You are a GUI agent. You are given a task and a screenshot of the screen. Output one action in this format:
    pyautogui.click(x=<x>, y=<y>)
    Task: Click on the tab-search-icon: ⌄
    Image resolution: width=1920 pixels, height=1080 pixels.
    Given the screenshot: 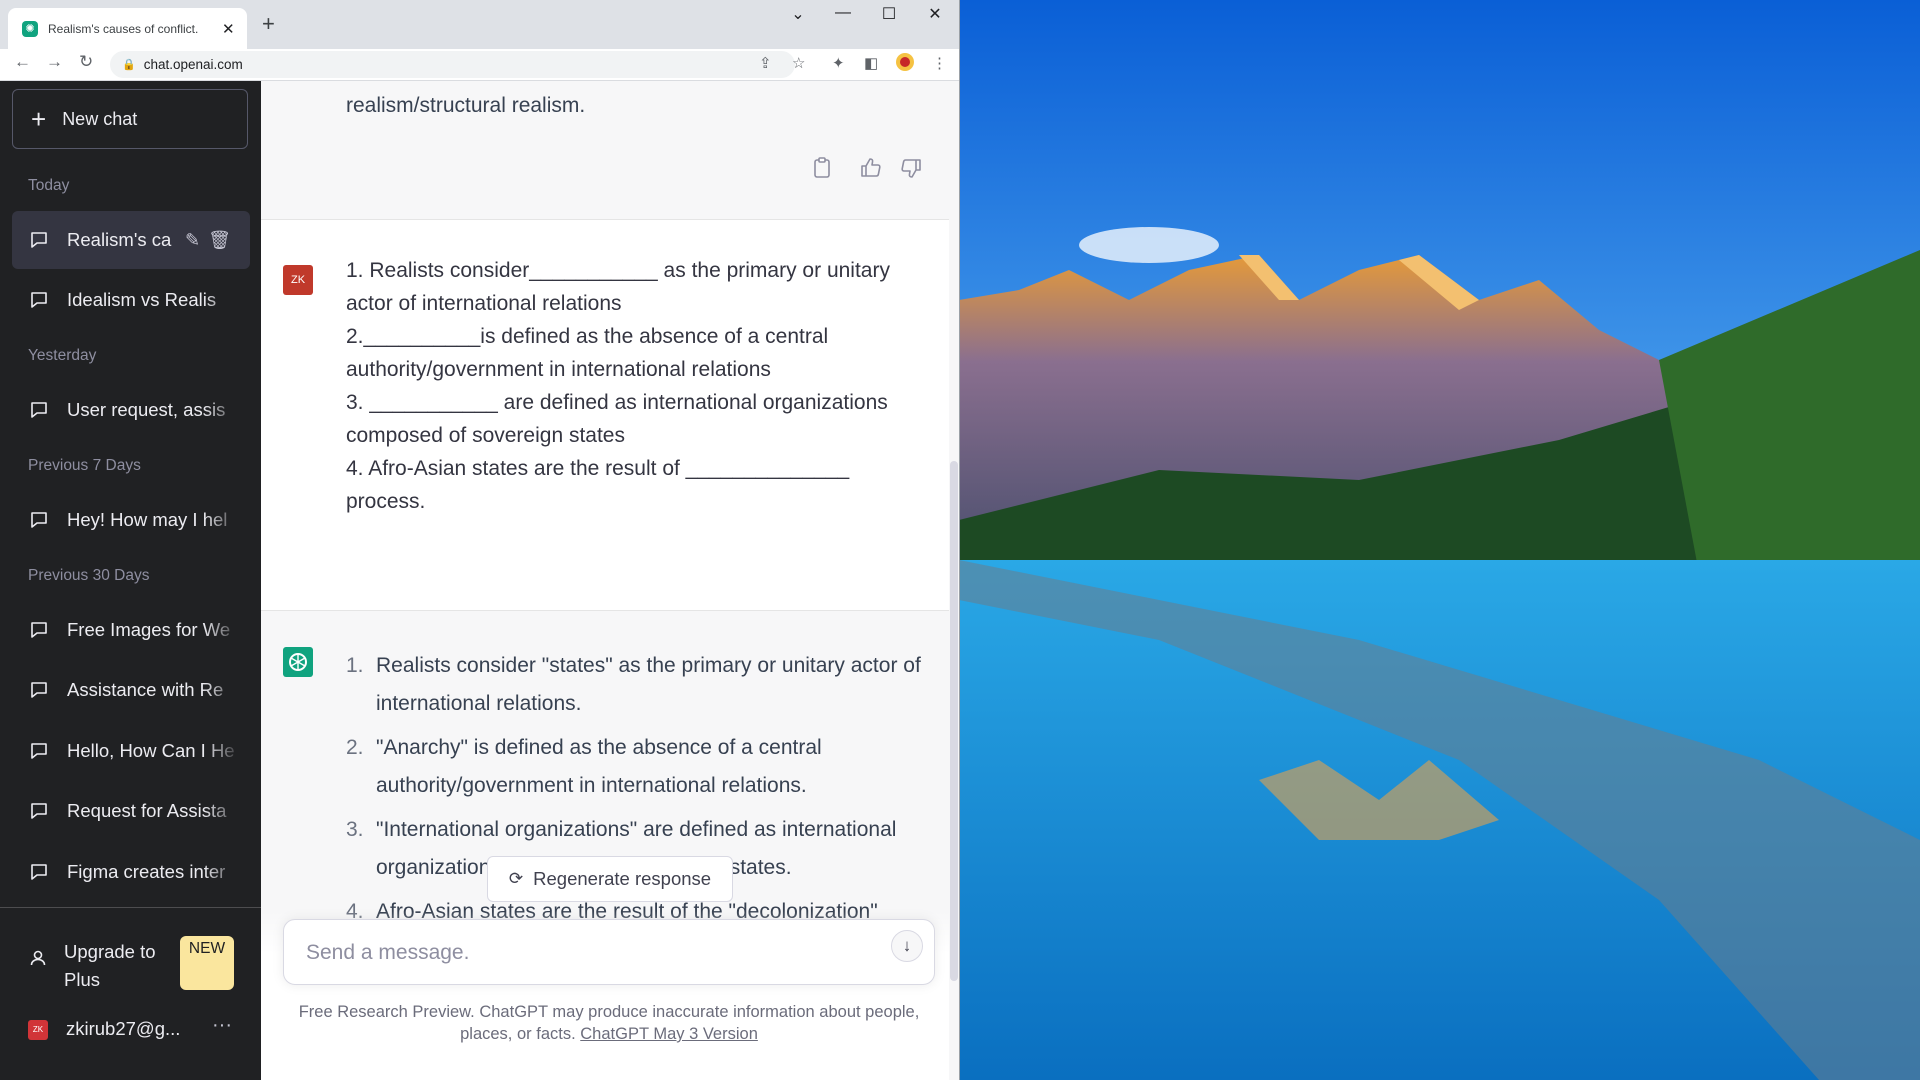 What is the action you would take?
    pyautogui.click(x=798, y=14)
    